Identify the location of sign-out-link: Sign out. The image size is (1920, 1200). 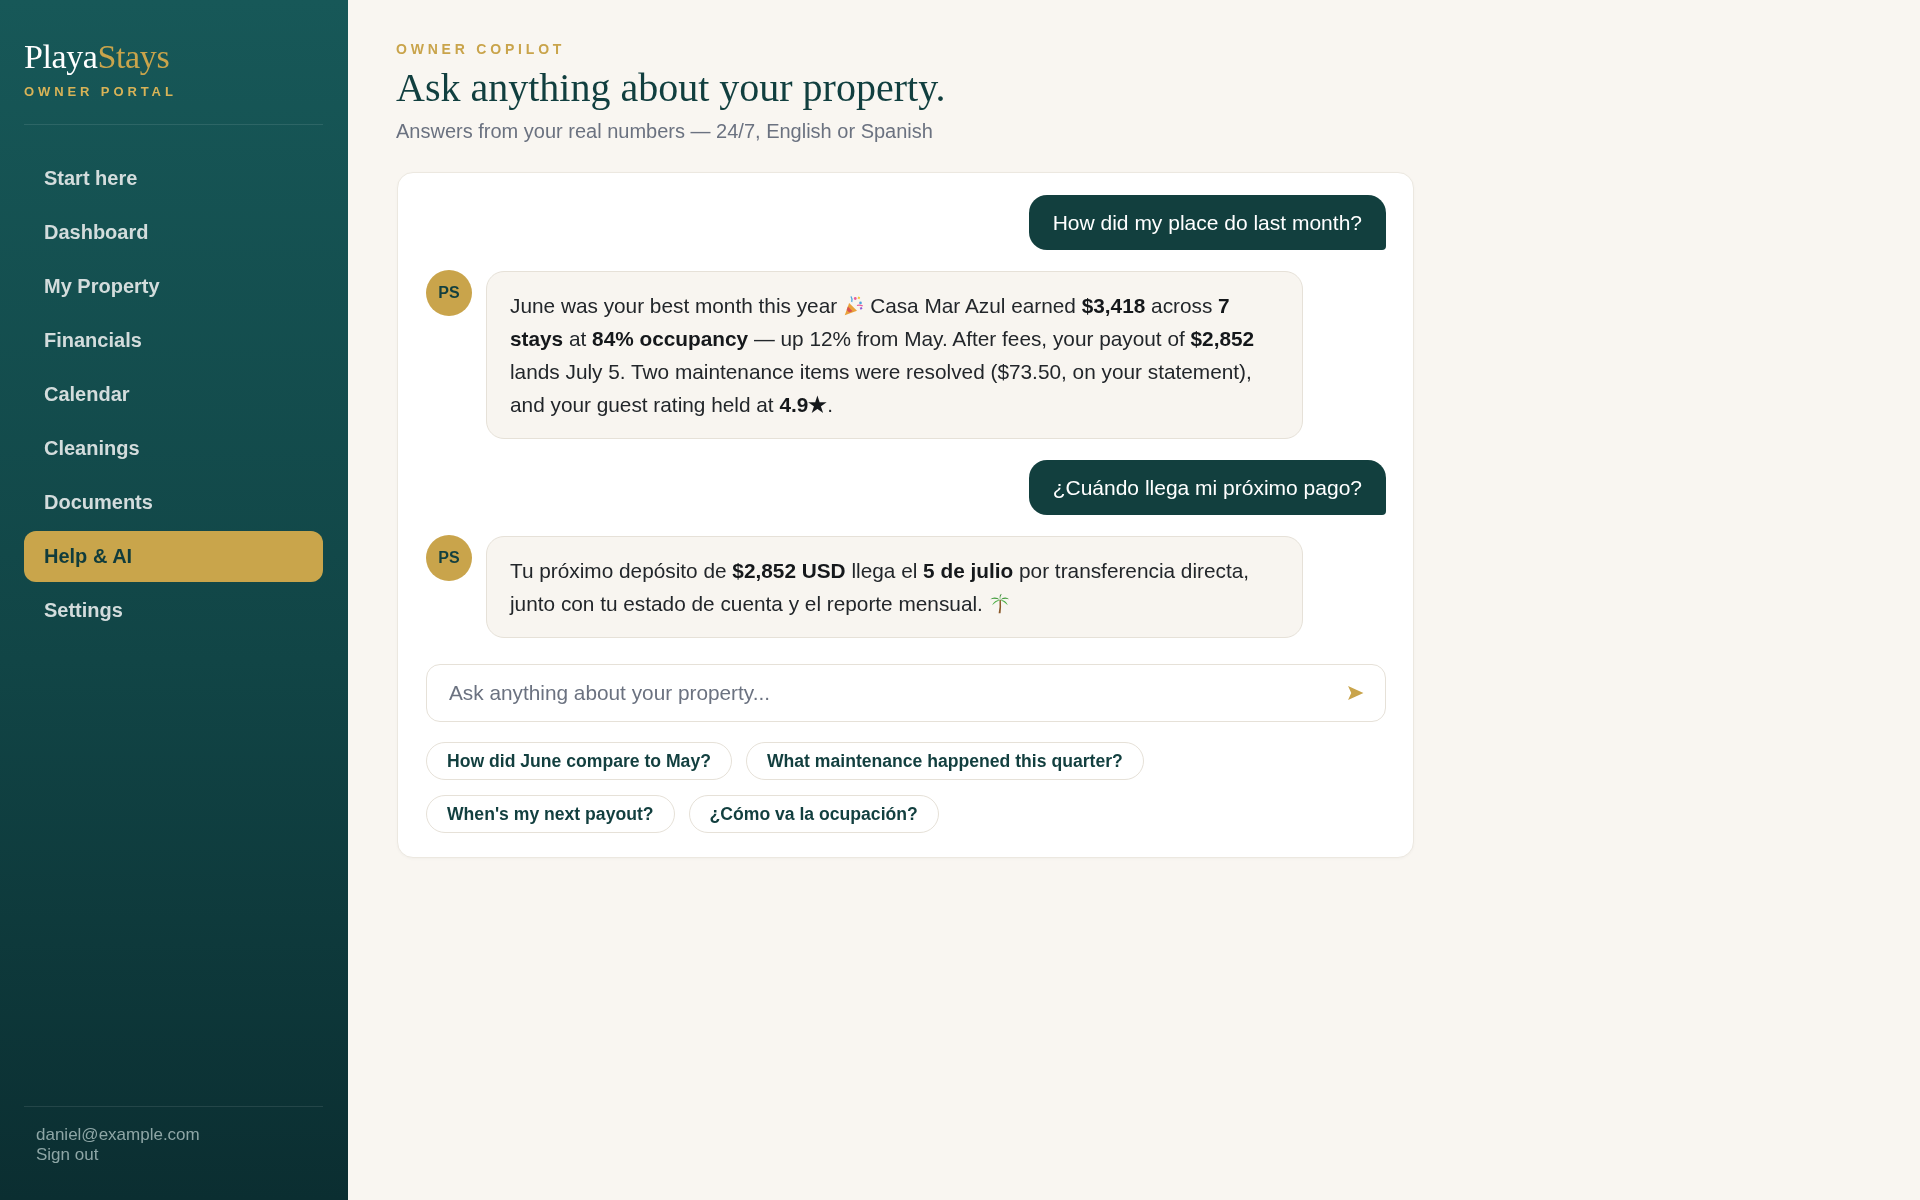
(67, 1155).